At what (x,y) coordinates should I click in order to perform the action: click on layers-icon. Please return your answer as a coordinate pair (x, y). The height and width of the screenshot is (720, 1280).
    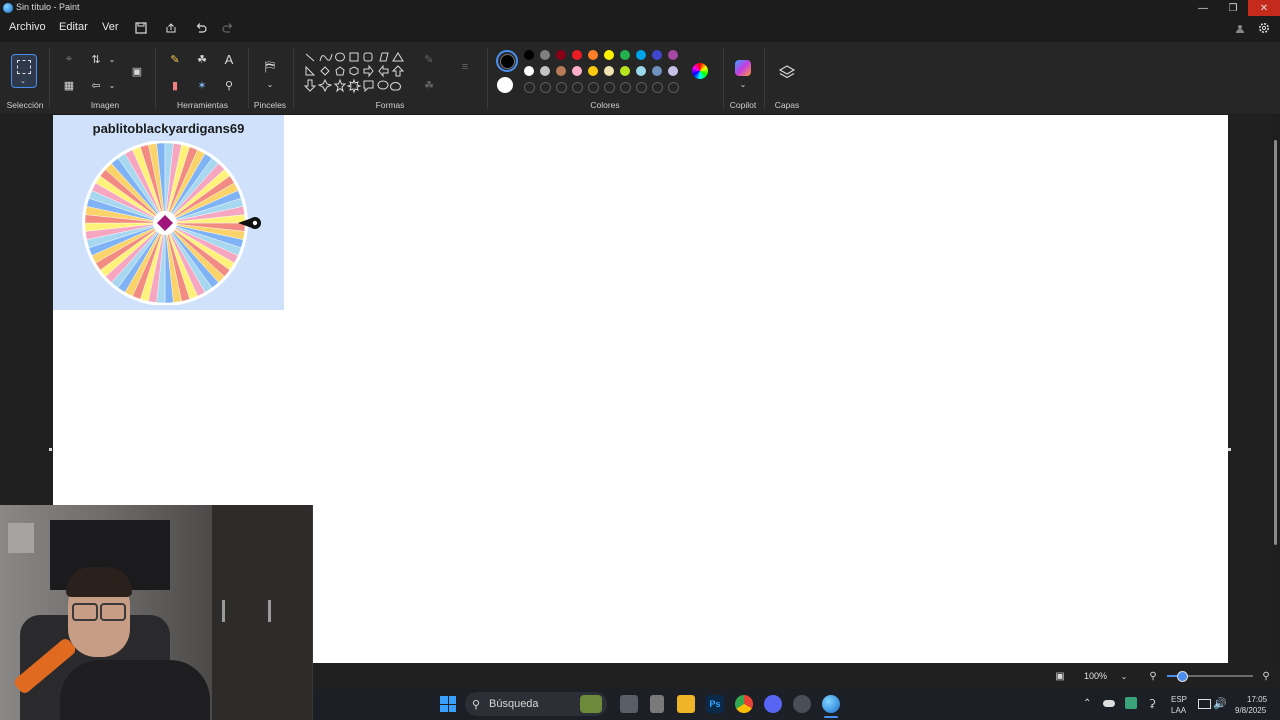
    Looking at the image, I should click on (787, 73).